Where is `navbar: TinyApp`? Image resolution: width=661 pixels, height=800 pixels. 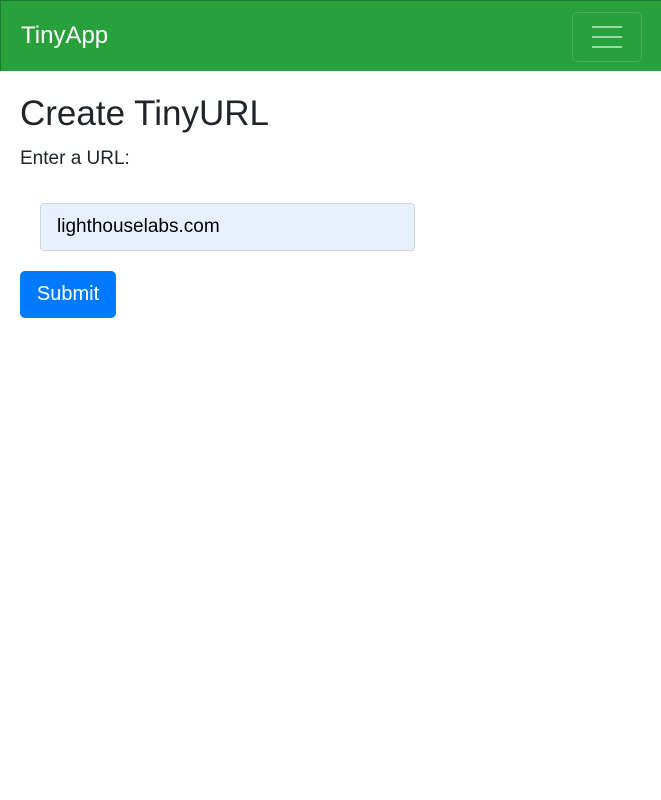 navbar: TinyApp is located at coordinates (330, 35).